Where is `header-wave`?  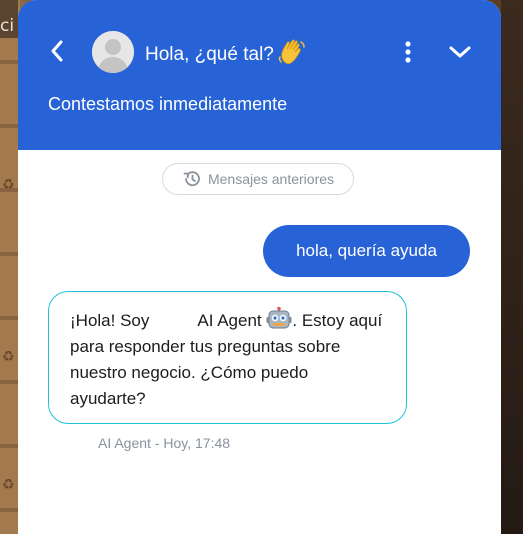 header-wave is located at coordinates (259, 139).